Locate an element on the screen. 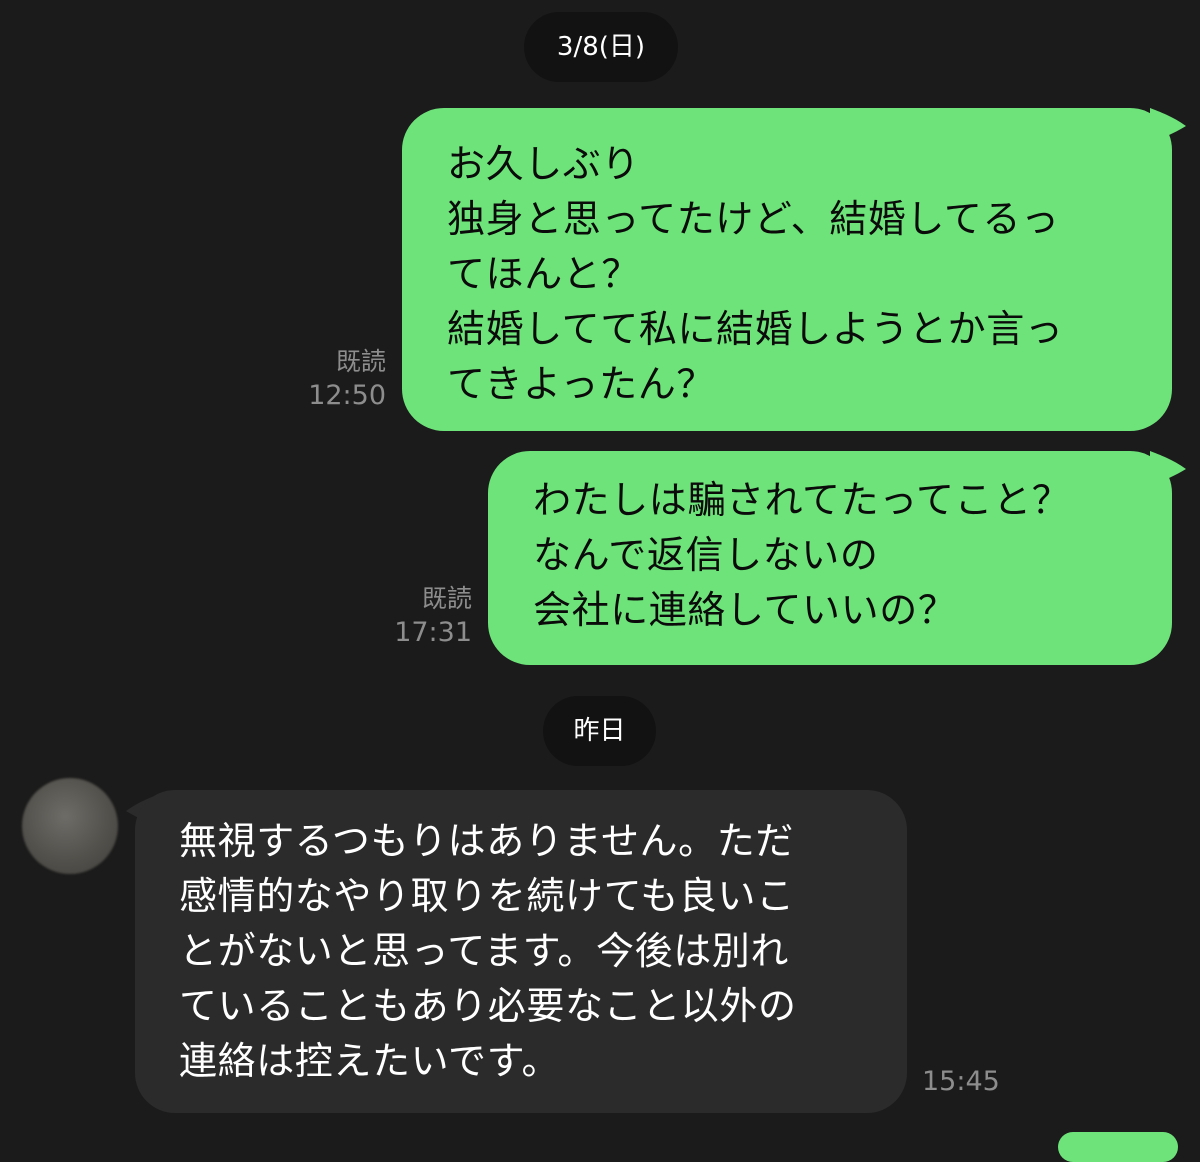  message-line: てほんと？ is located at coordinates (544, 274).